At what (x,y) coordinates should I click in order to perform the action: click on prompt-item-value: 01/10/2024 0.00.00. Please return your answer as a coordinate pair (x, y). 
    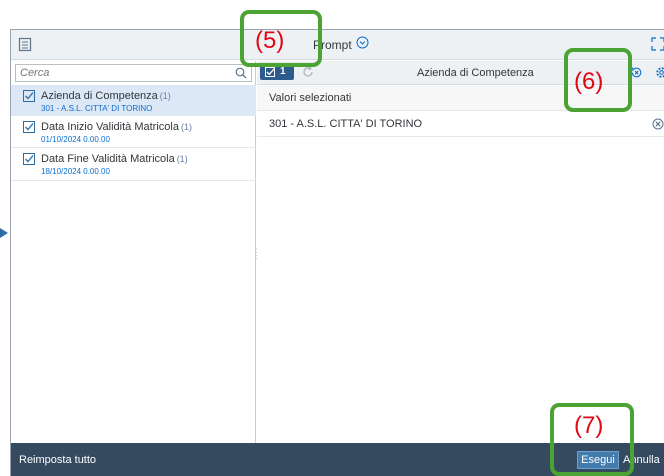
    Looking at the image, I should click on (75, 139).